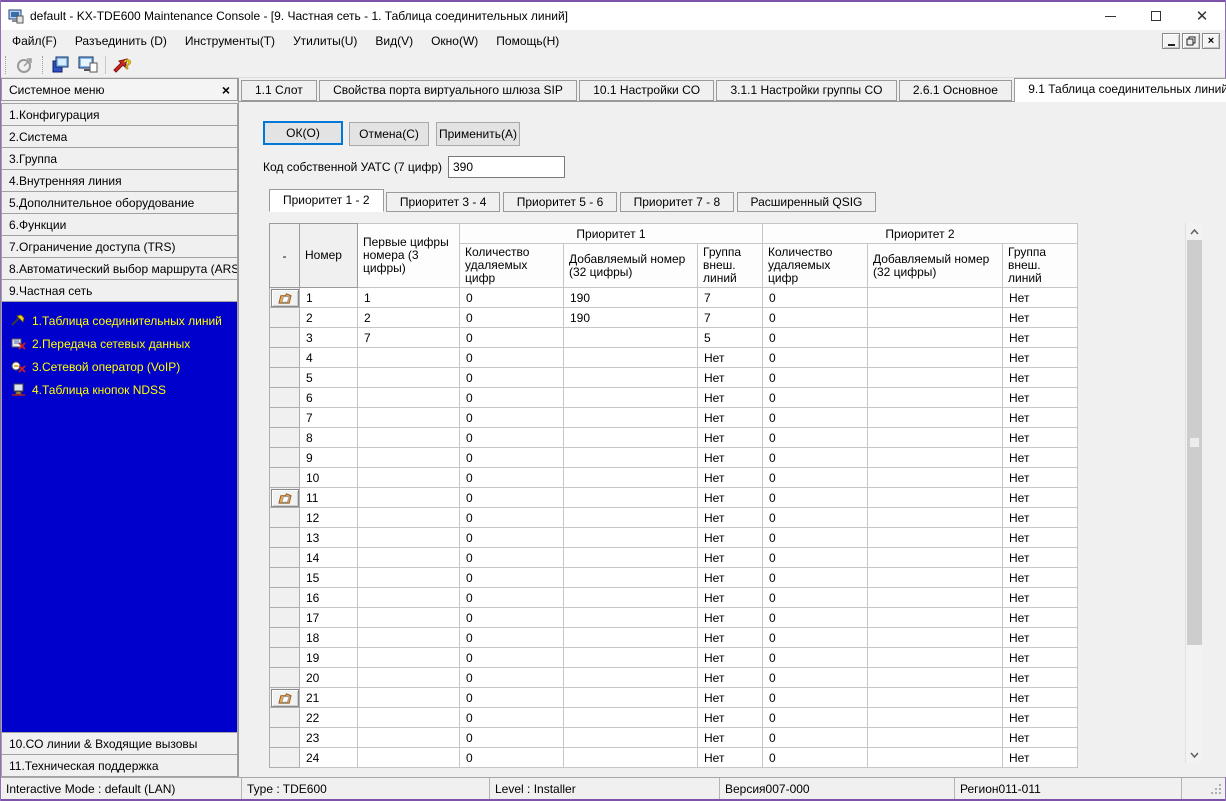 The image size is (1226, 801). Describe the element at coordinates (119, 290) in the screenshot. I see `sidebar-item-private-network: 9.Частная сеть` at that location.